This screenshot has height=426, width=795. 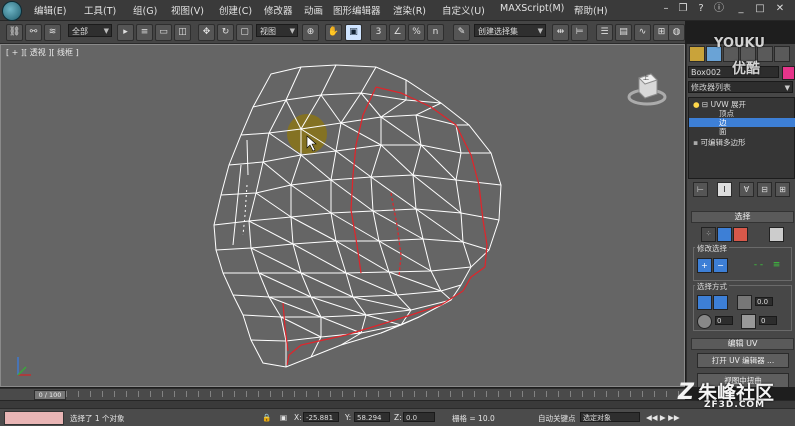 What do you see at coordinates (742, 142) in the screenshot?
I see `stack-item-editable-poly: ▪ 可编辑多边形` at bounding box center [742, 142].